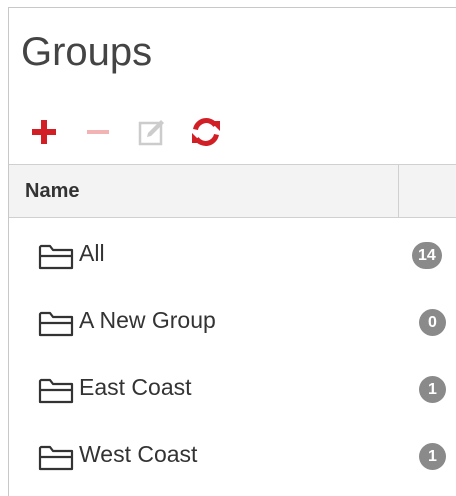  What do you see at coordinates (138, 454) in the screenshot?
I see `group-name: West Coast` at bounding box center [138, 454].